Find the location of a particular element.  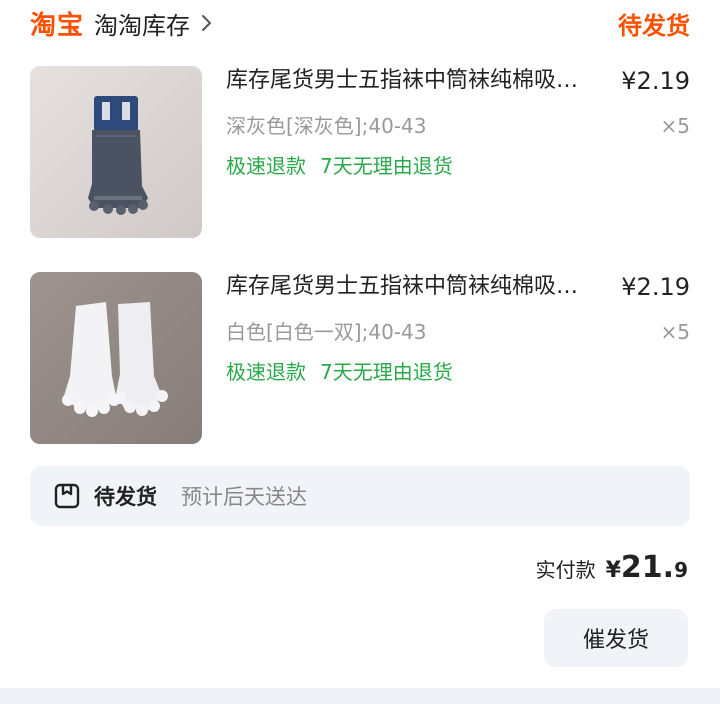

payment-total: 实付款 ¥ 21. 9 is located at coordinates (612, 567).